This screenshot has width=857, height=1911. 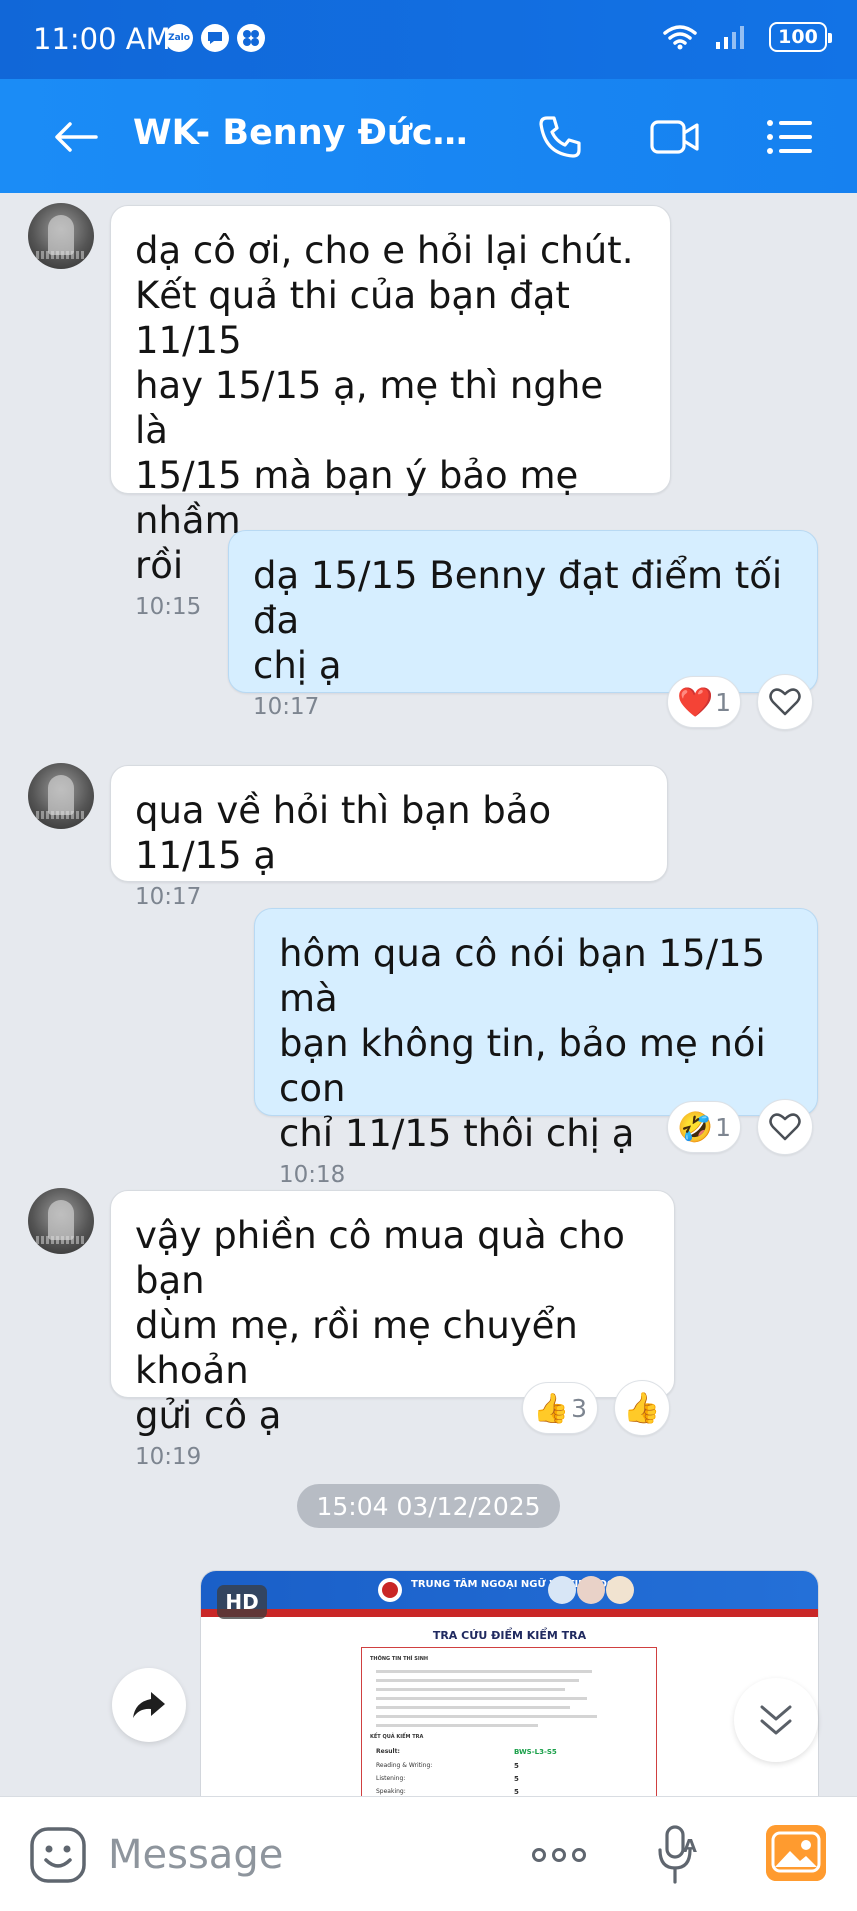 I want to click on reaction-summary: ❤️ 1, so click(x=704, y=702).